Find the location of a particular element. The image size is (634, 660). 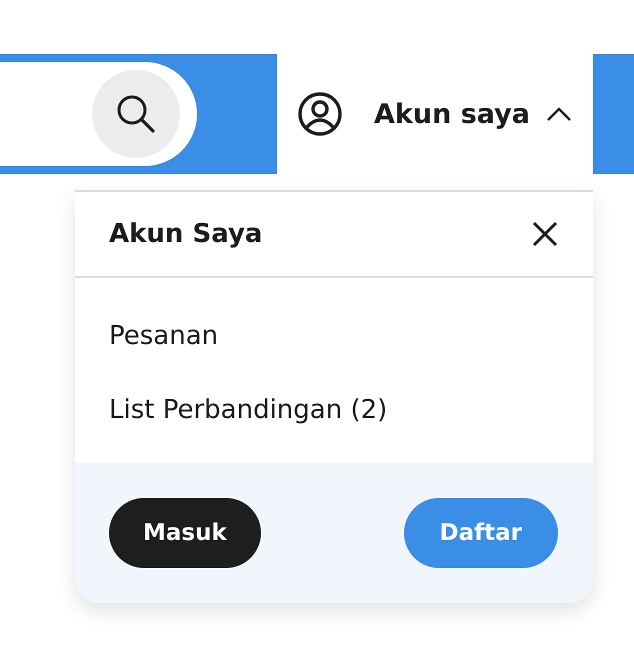

close-icon is located at coordinates (545, 234).